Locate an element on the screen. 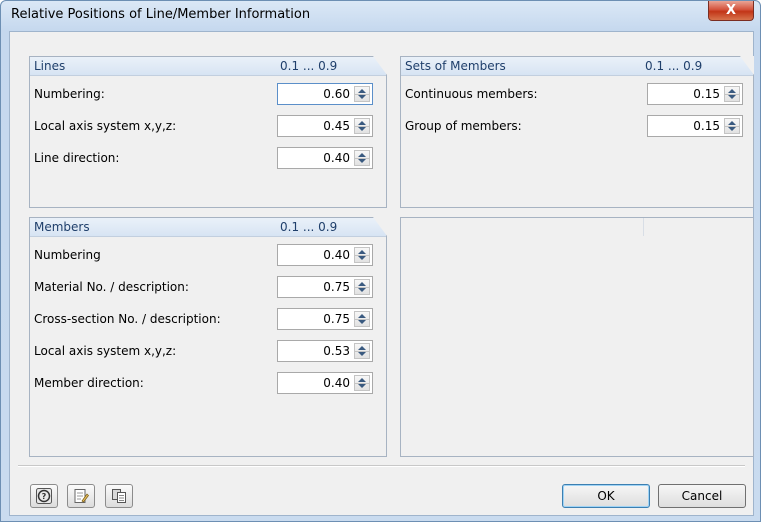  lines-direction-value: 0.40 is located at coordinates (336, 158).